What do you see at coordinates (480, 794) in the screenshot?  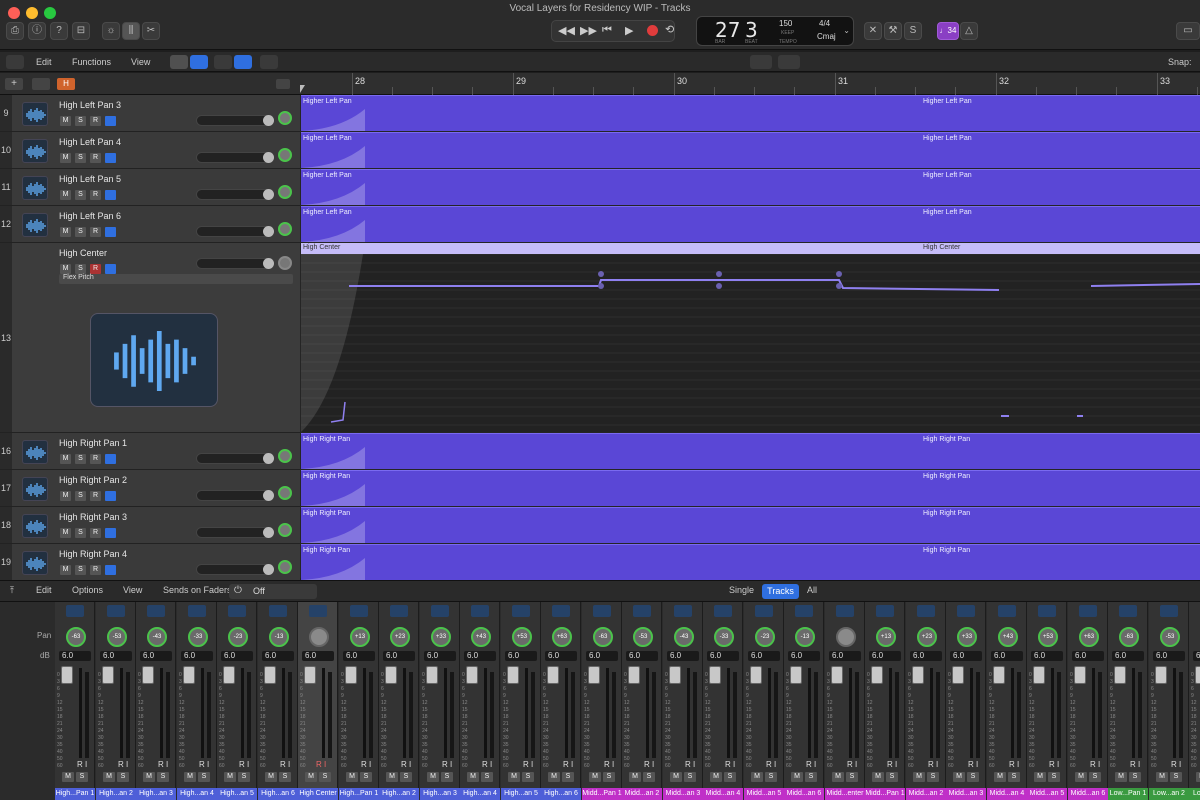 I see `channel-name: High...an 4` at bounding box center [480, 794].